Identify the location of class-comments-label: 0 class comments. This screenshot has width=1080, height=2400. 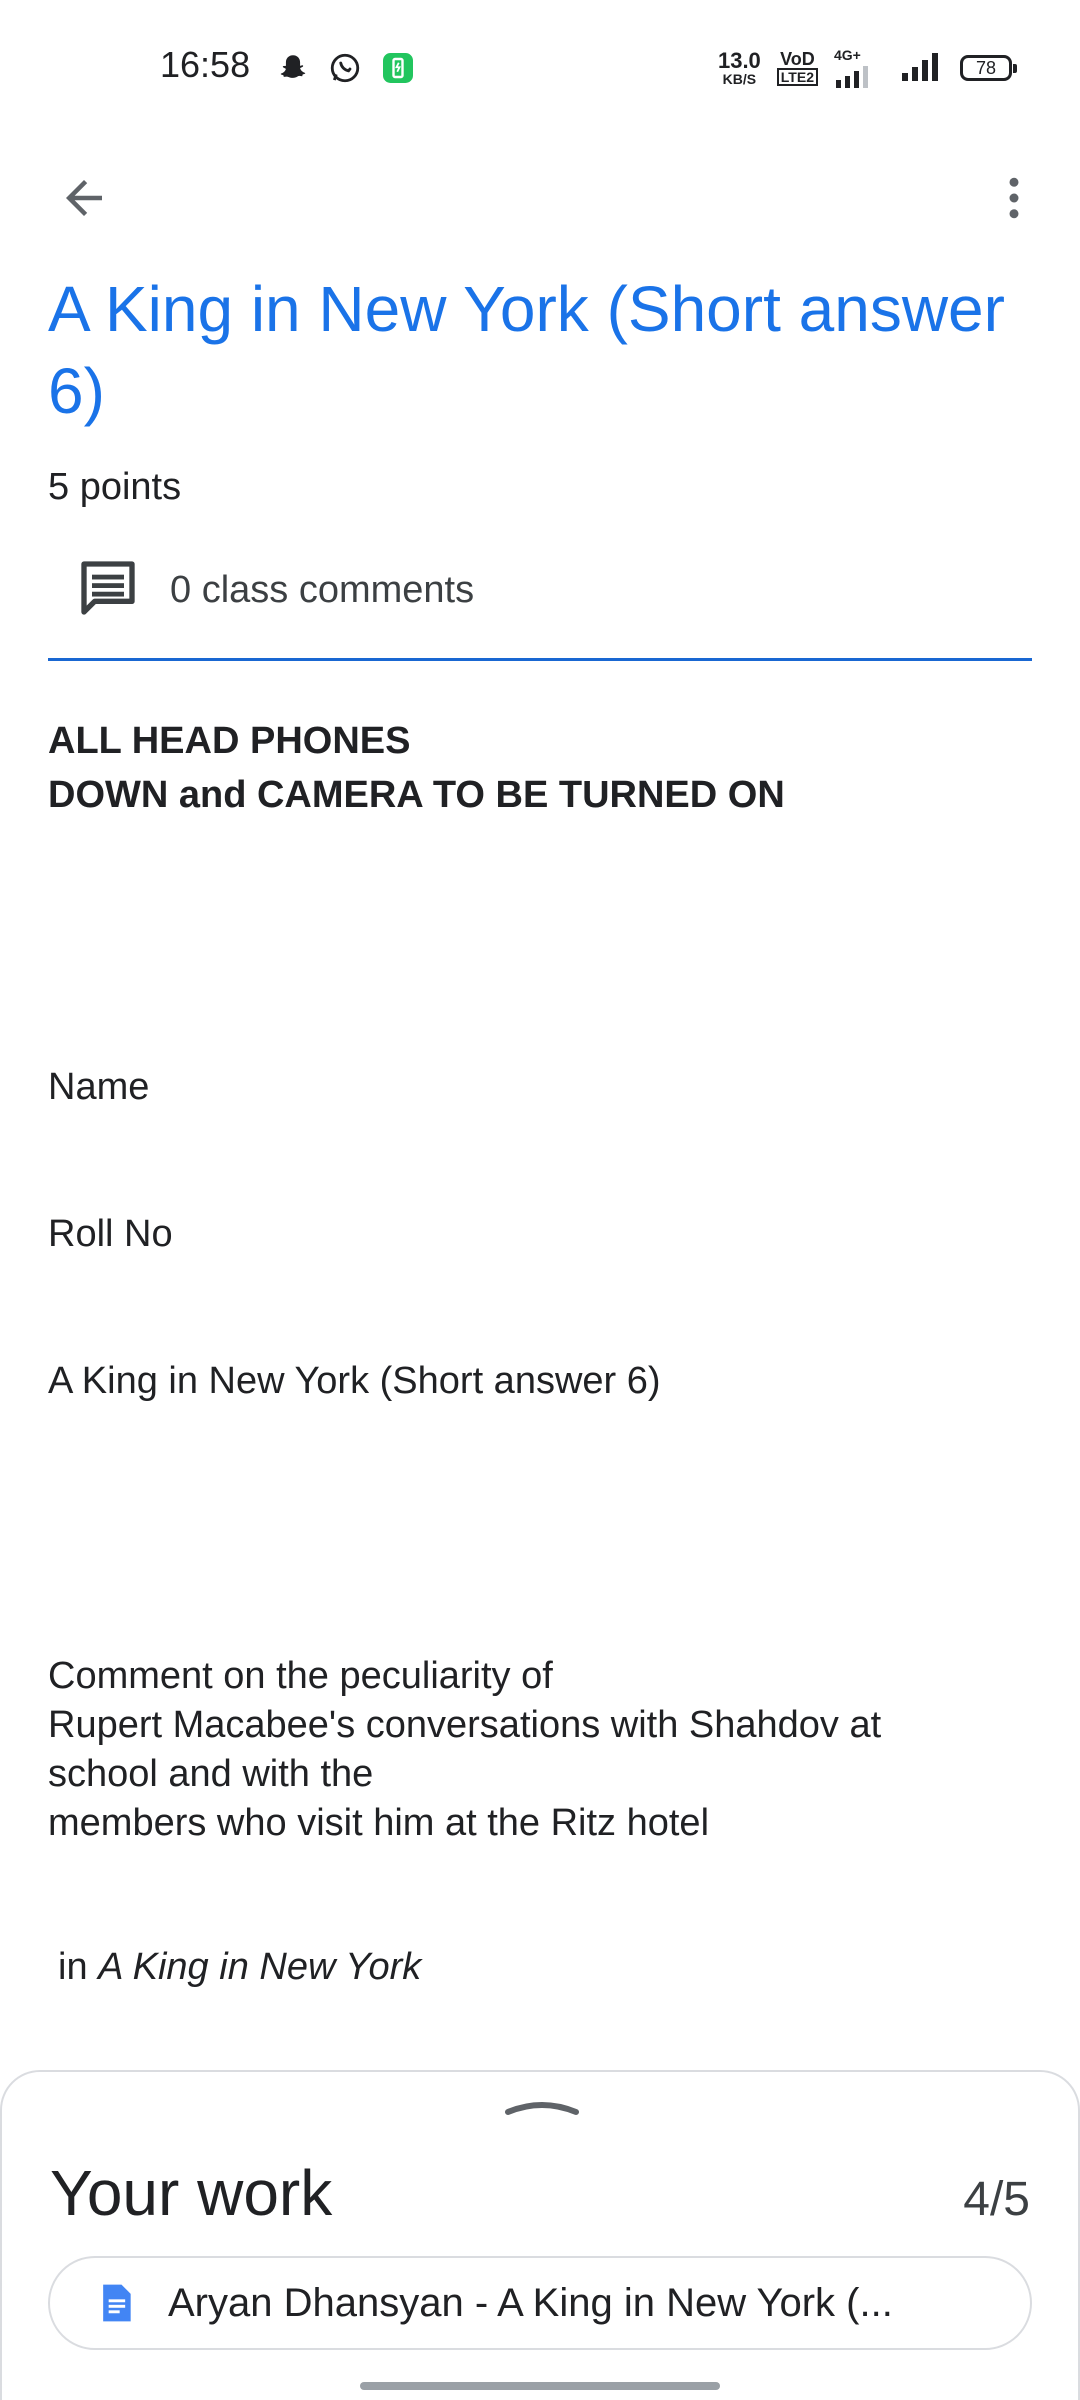
(322, 589).